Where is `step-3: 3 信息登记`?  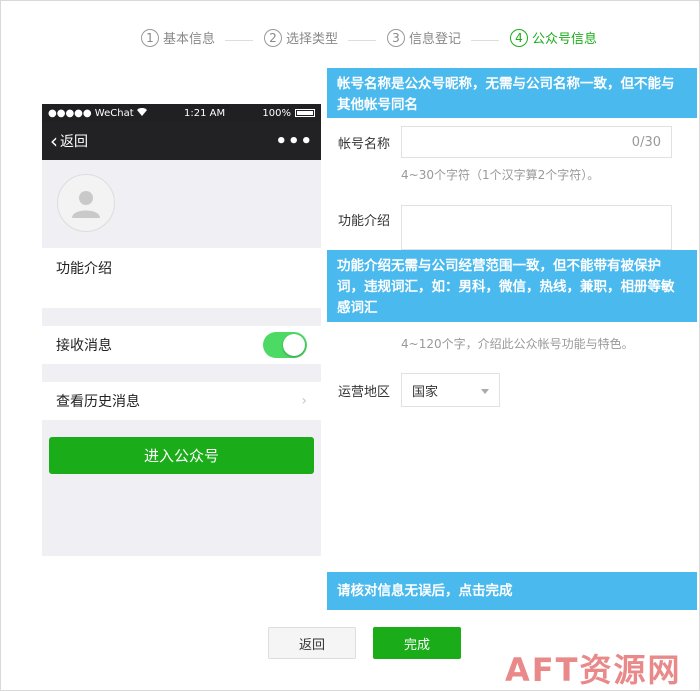 step-3: 3 信息登记 is located at coordinates (424, 37).